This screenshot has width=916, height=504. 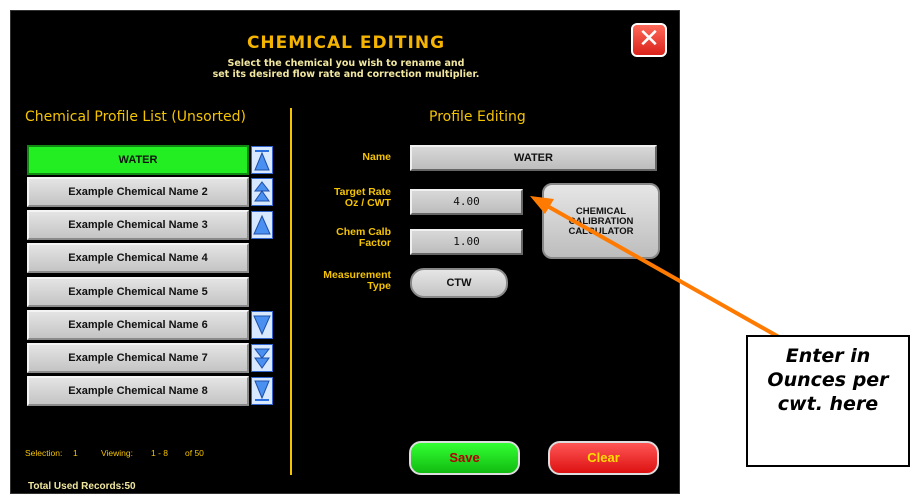 I want to click on callout-line-3: cwt. here, so click(x=828, y=404).